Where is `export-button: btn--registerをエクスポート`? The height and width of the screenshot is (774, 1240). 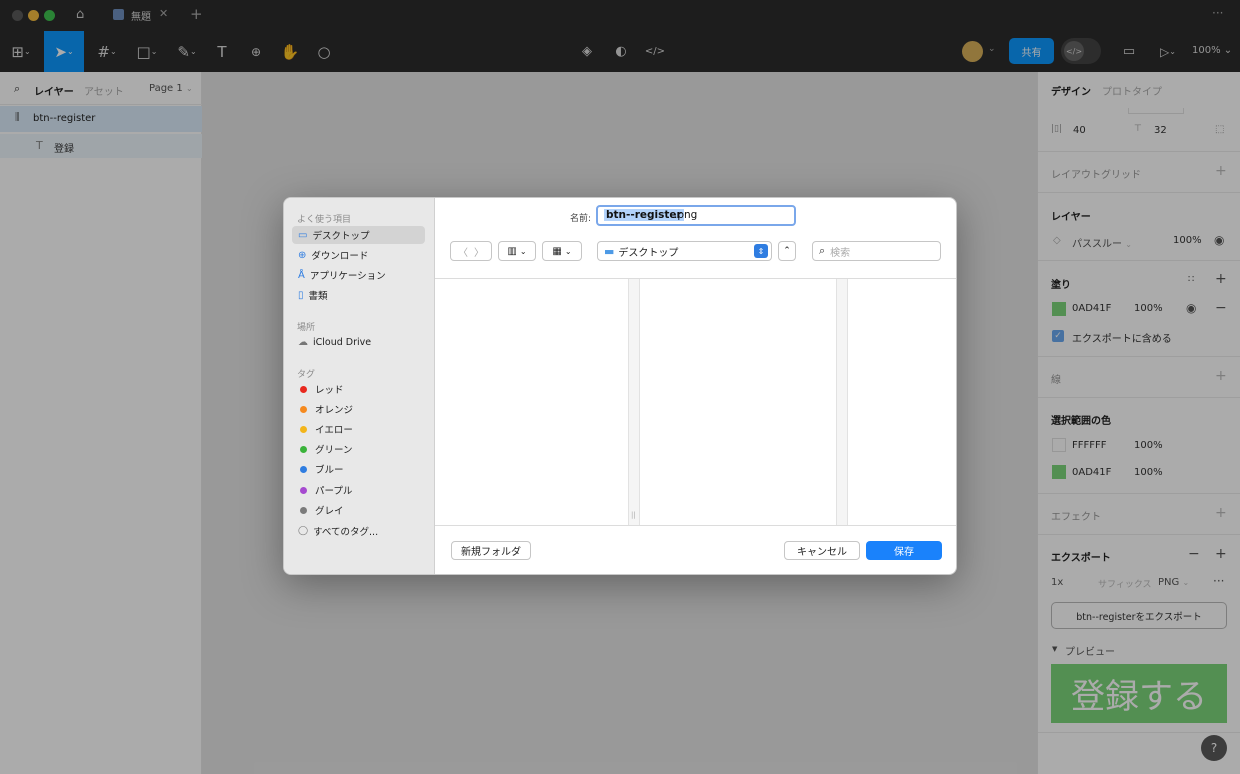
export-button: btn--registerをエクスポート is located at coordinates (1139, 615).